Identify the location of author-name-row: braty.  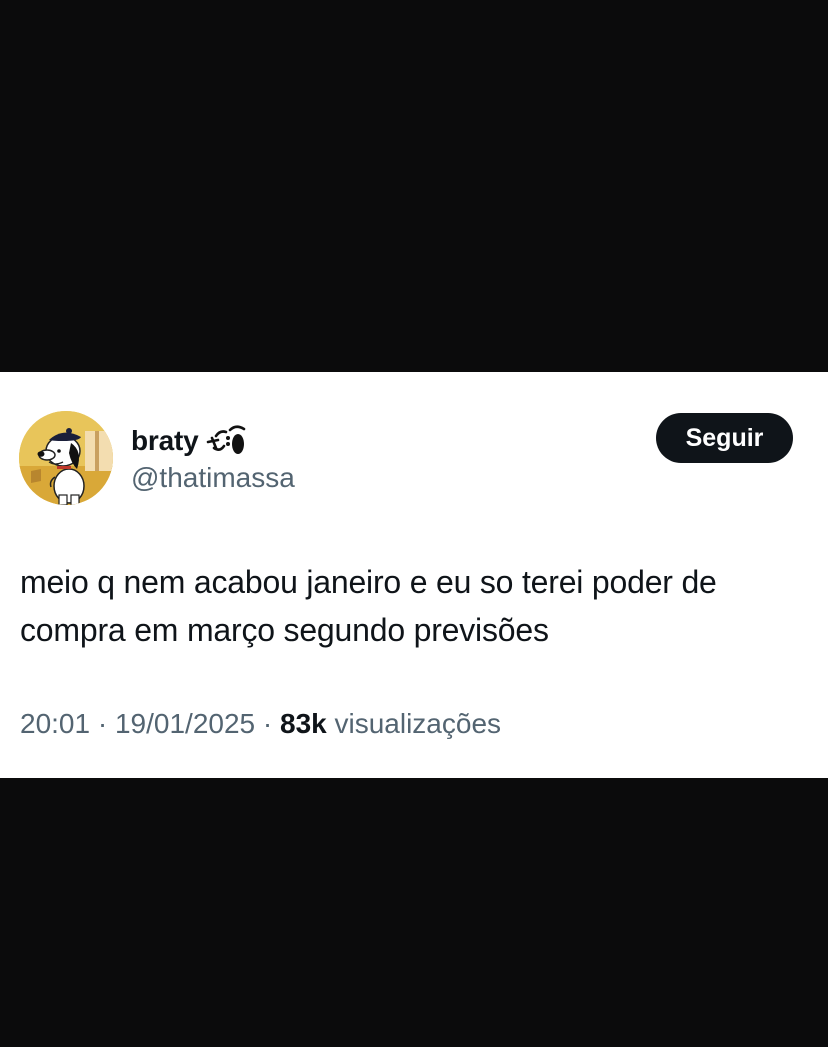
(190, 441).